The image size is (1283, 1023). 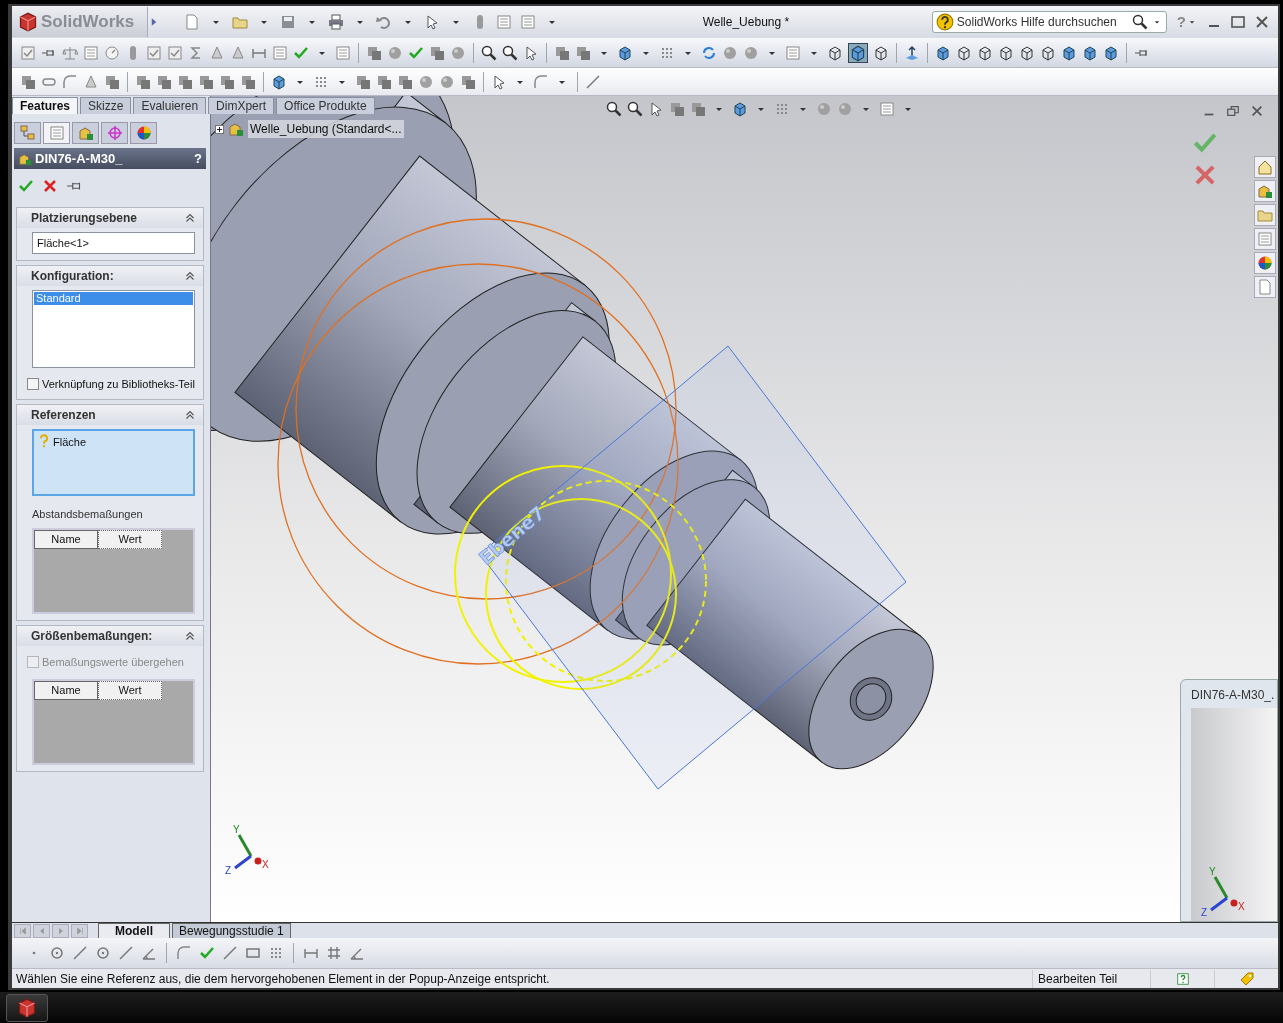 What do you see at coordinates (110, 276) in the screenshot?
I see `group-header: Konfiguration:` at bounding box center [110, 276].